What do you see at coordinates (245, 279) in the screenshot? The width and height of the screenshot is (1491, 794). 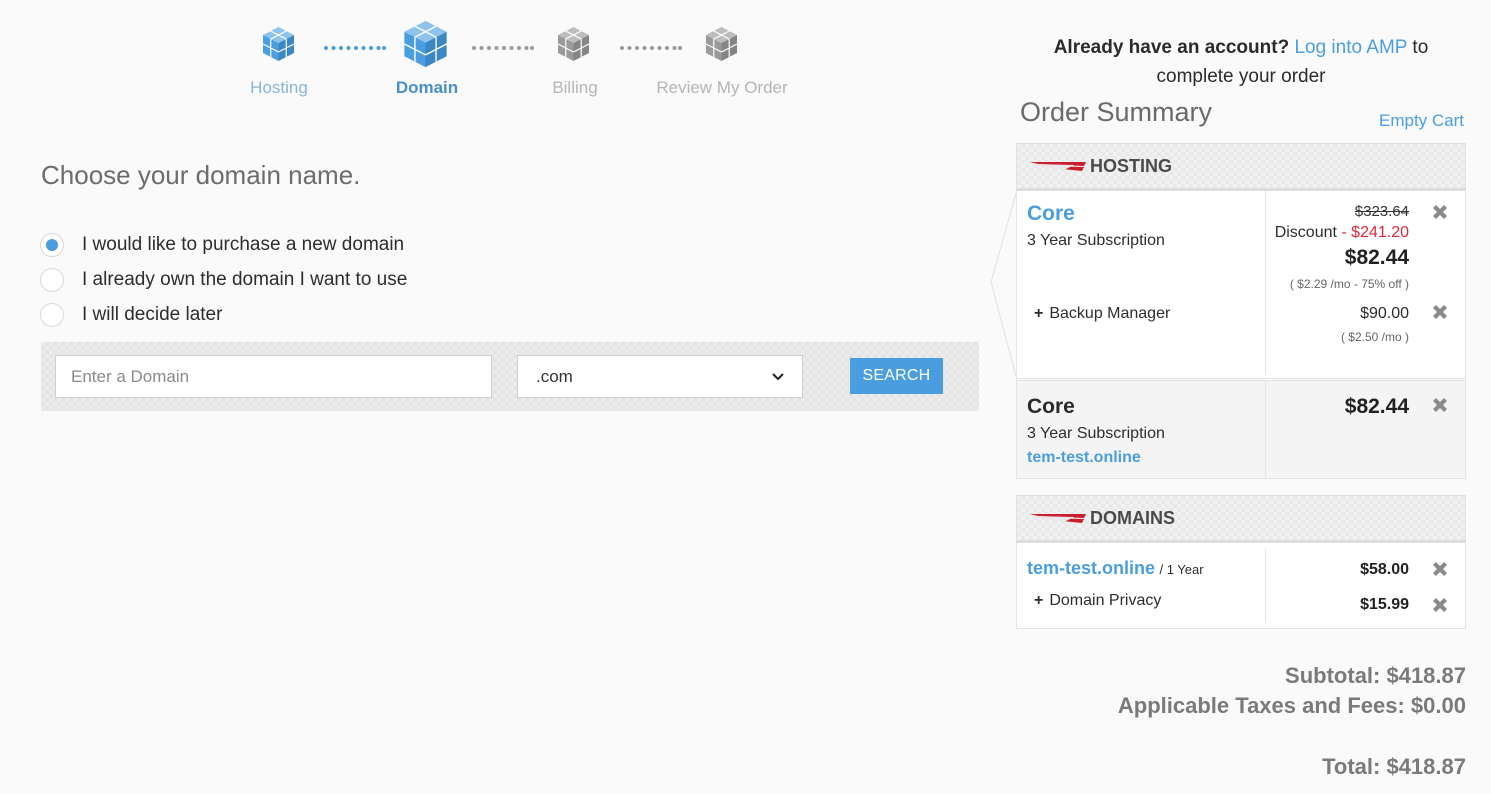 I see `option-label: I already own the domain I want to use` at bounding box center [245, 279].